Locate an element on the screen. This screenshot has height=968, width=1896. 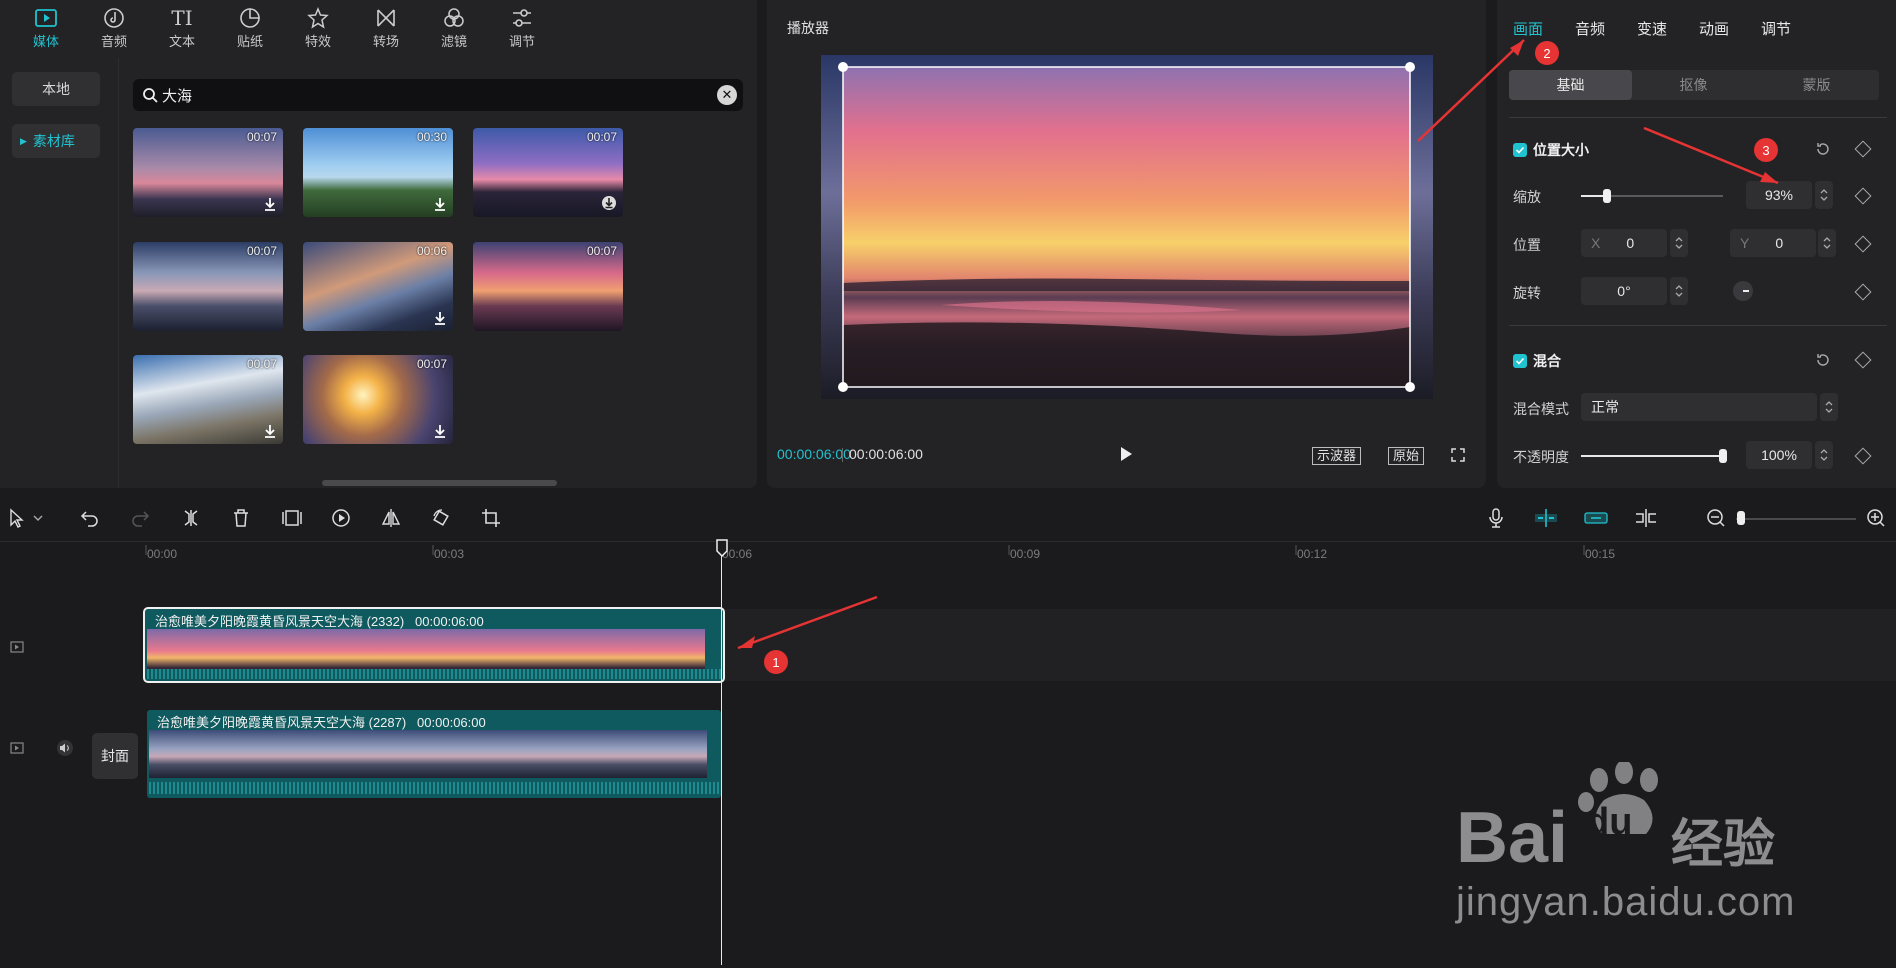
playhead-handle is located at coordinates (722, 548).